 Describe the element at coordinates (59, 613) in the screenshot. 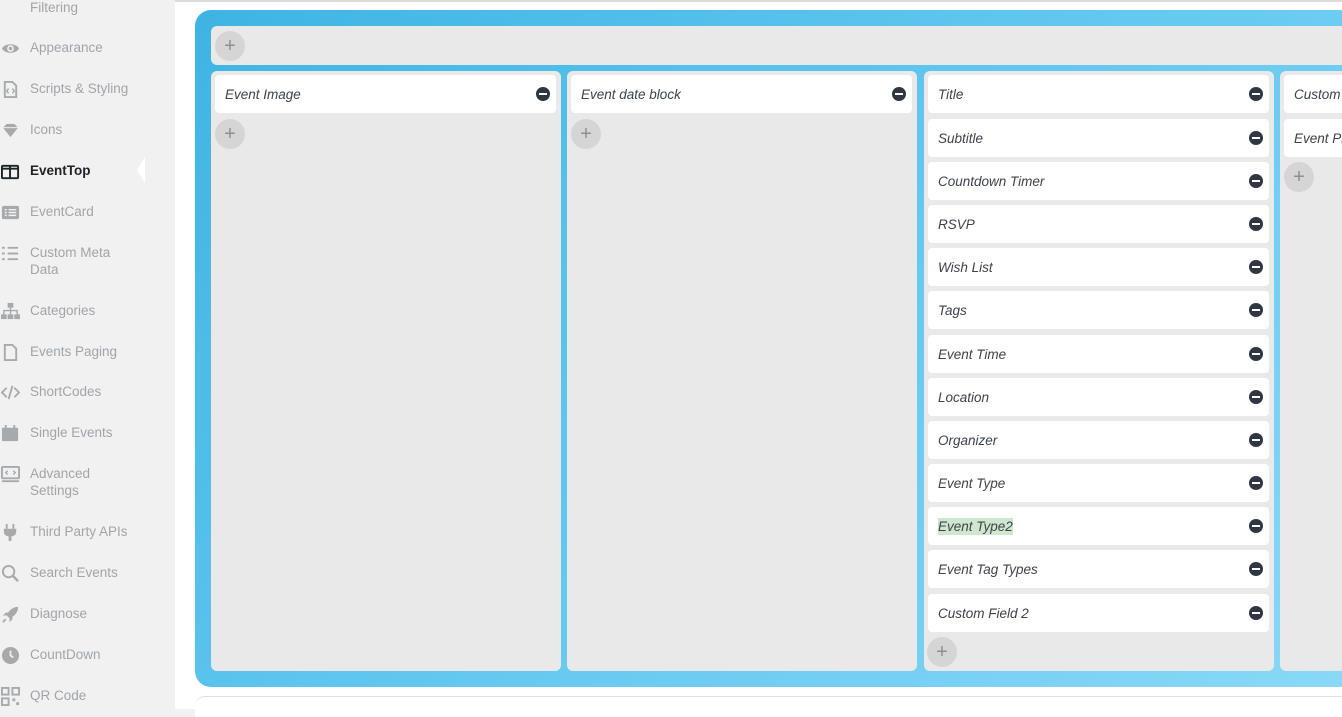

I see `sidebar-item-label: Diagnose` at that location.